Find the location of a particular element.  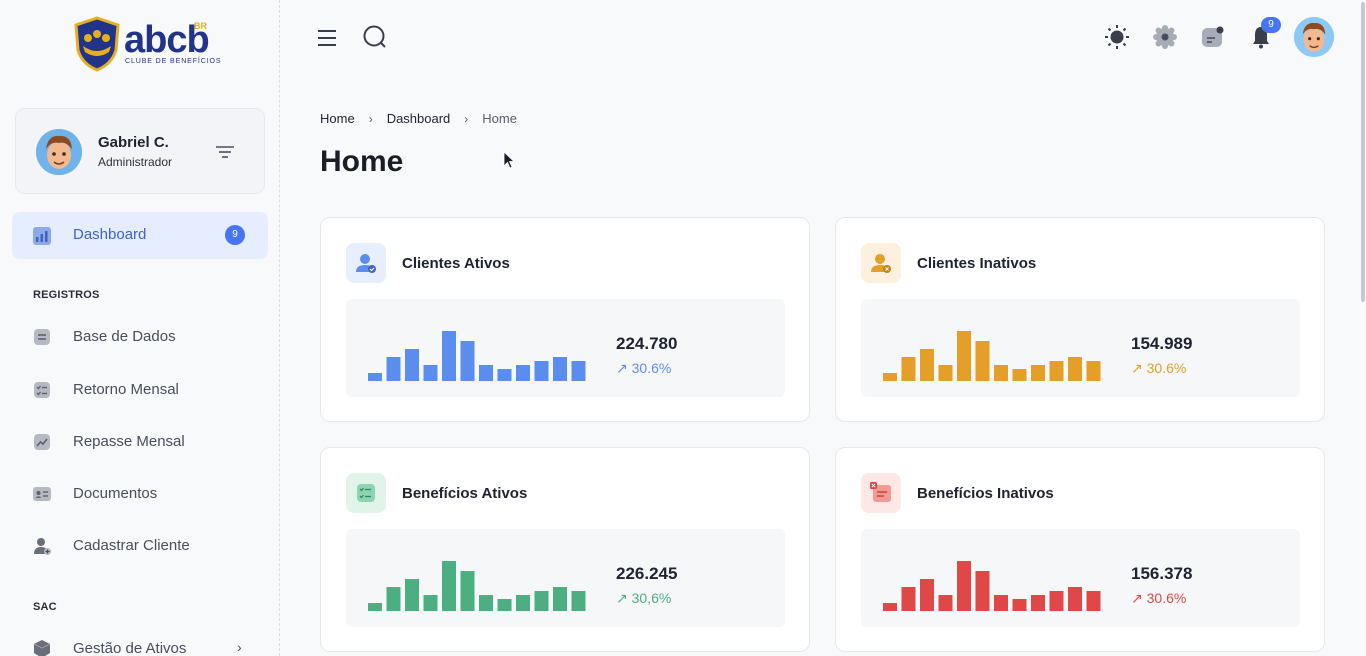

page-title: Home is located at coordinates (362, 161).